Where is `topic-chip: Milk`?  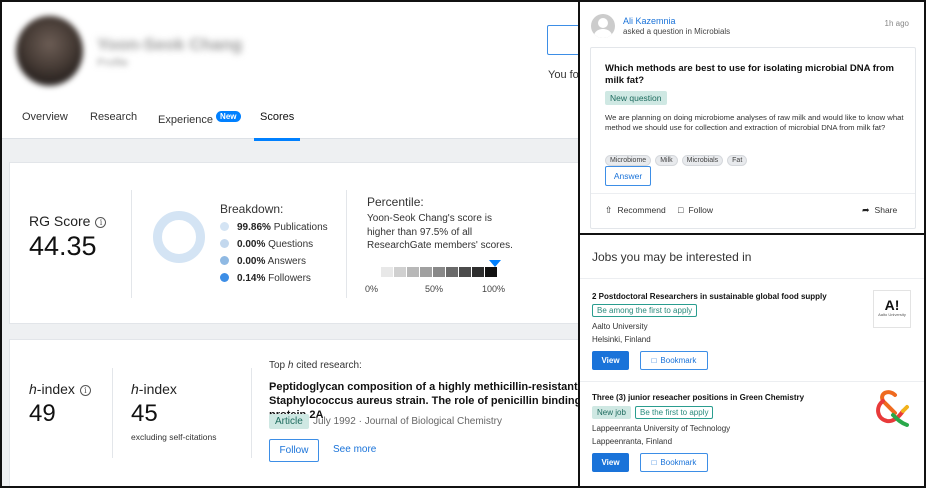 topic-chip: Milk is located at coordinates (666, 160).